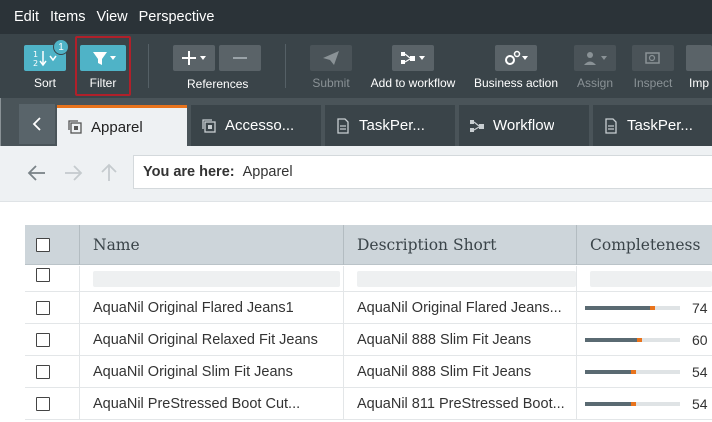 The width and height of the screenshot is (712, 422). I want to click on menu-items: Items, so click(67, 17).